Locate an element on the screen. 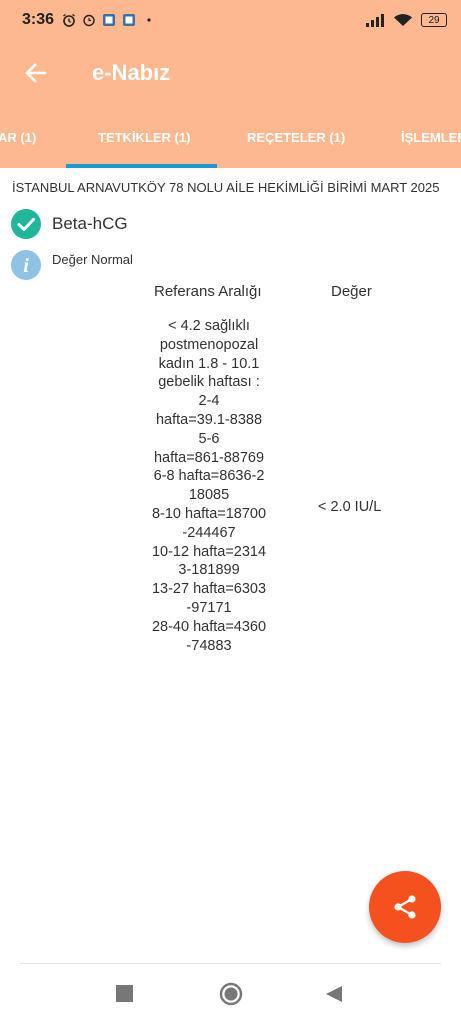  reference-line: 8-10 hafta=18700 is located at coordinates (209, 513).